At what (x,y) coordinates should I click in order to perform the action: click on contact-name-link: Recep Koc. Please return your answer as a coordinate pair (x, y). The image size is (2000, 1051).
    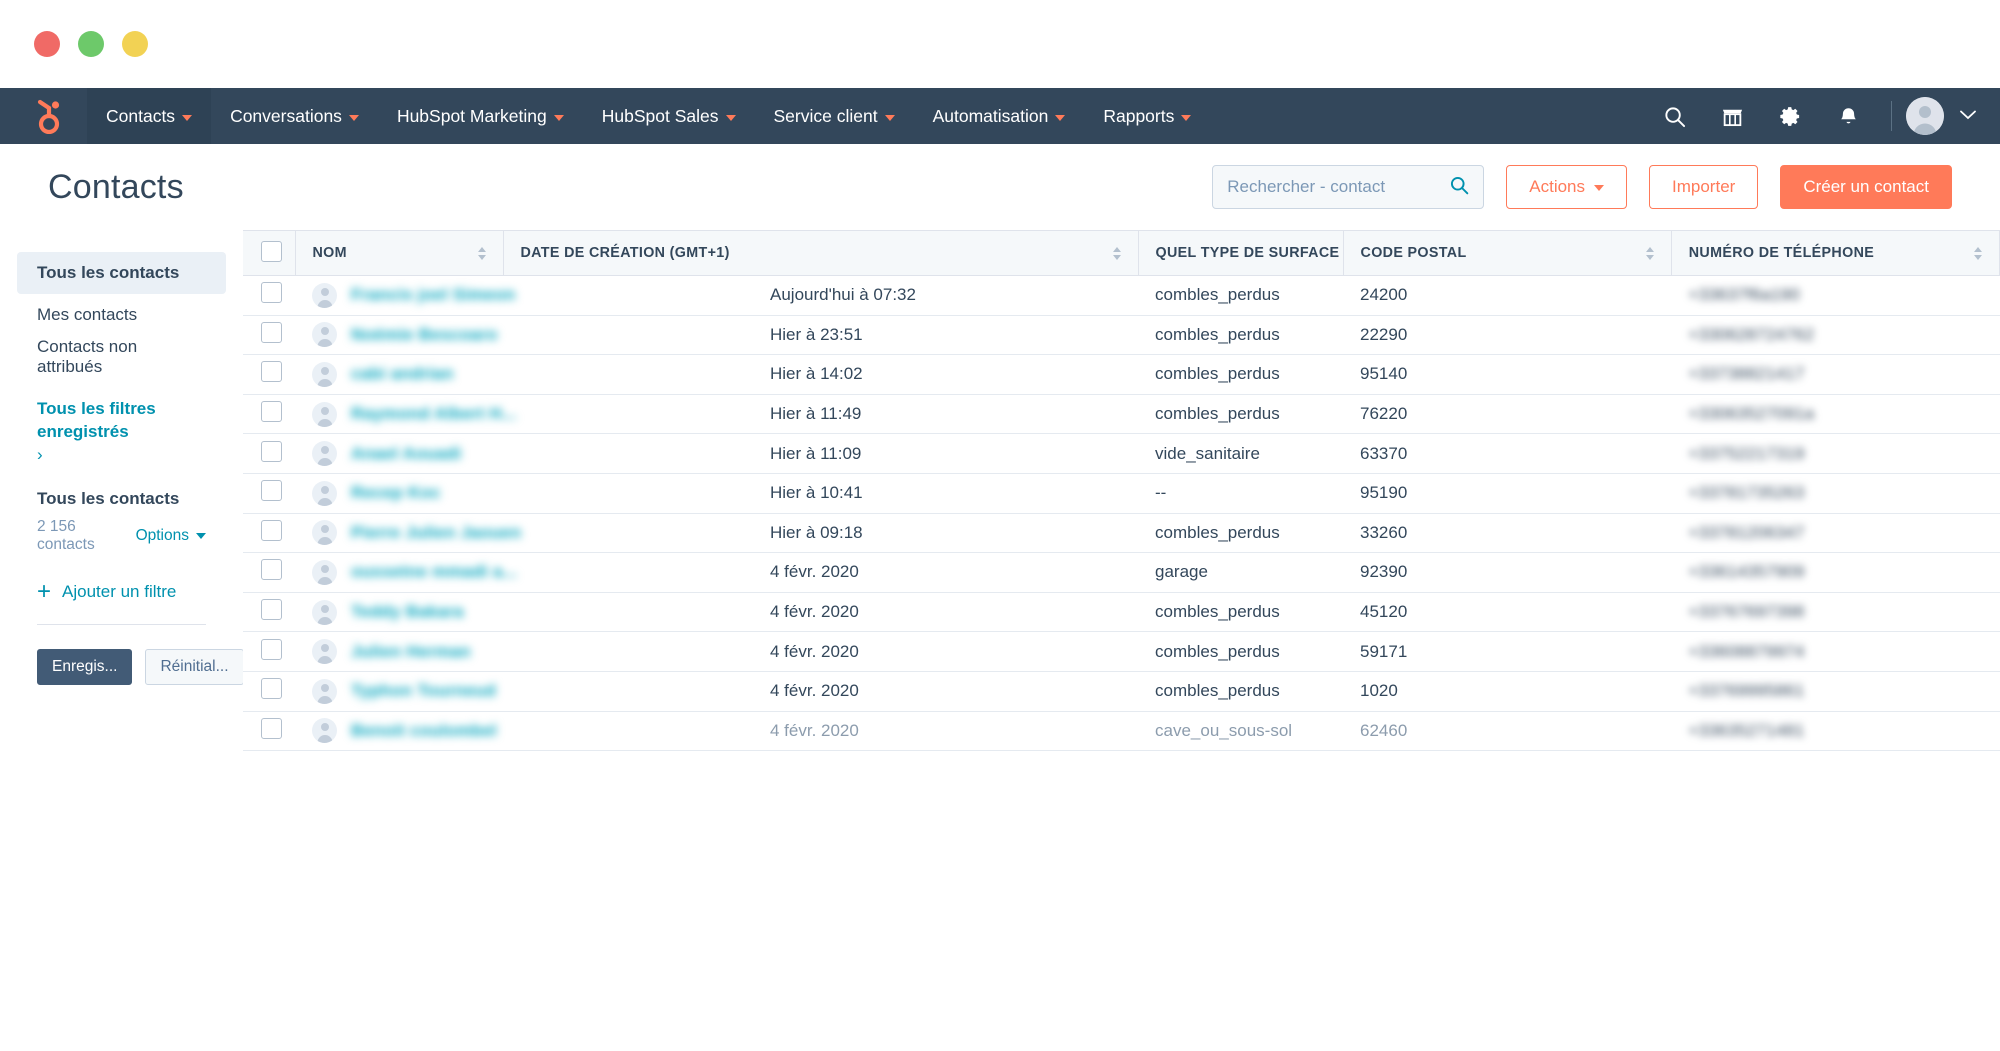
    Looking at the image, I should click on (396, 493).